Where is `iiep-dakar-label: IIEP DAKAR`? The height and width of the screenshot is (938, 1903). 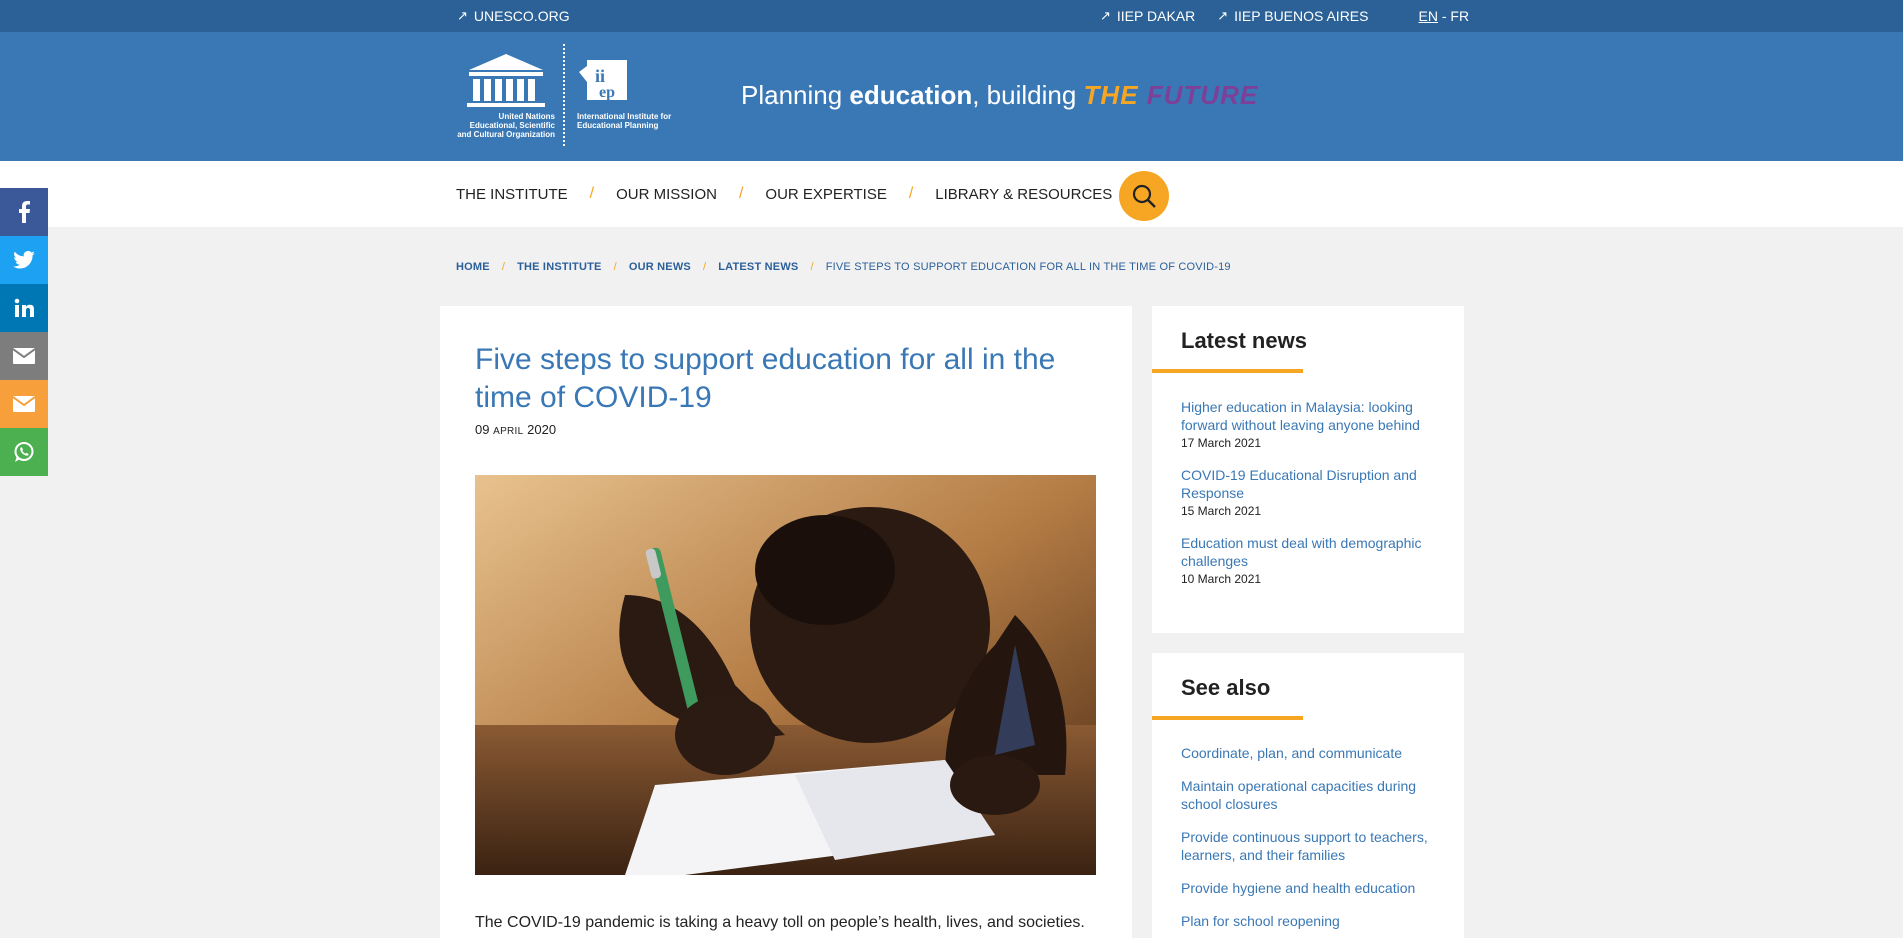 iiep-dakar-label: IIEP DAKAR is located at coordinates (1156, 16).